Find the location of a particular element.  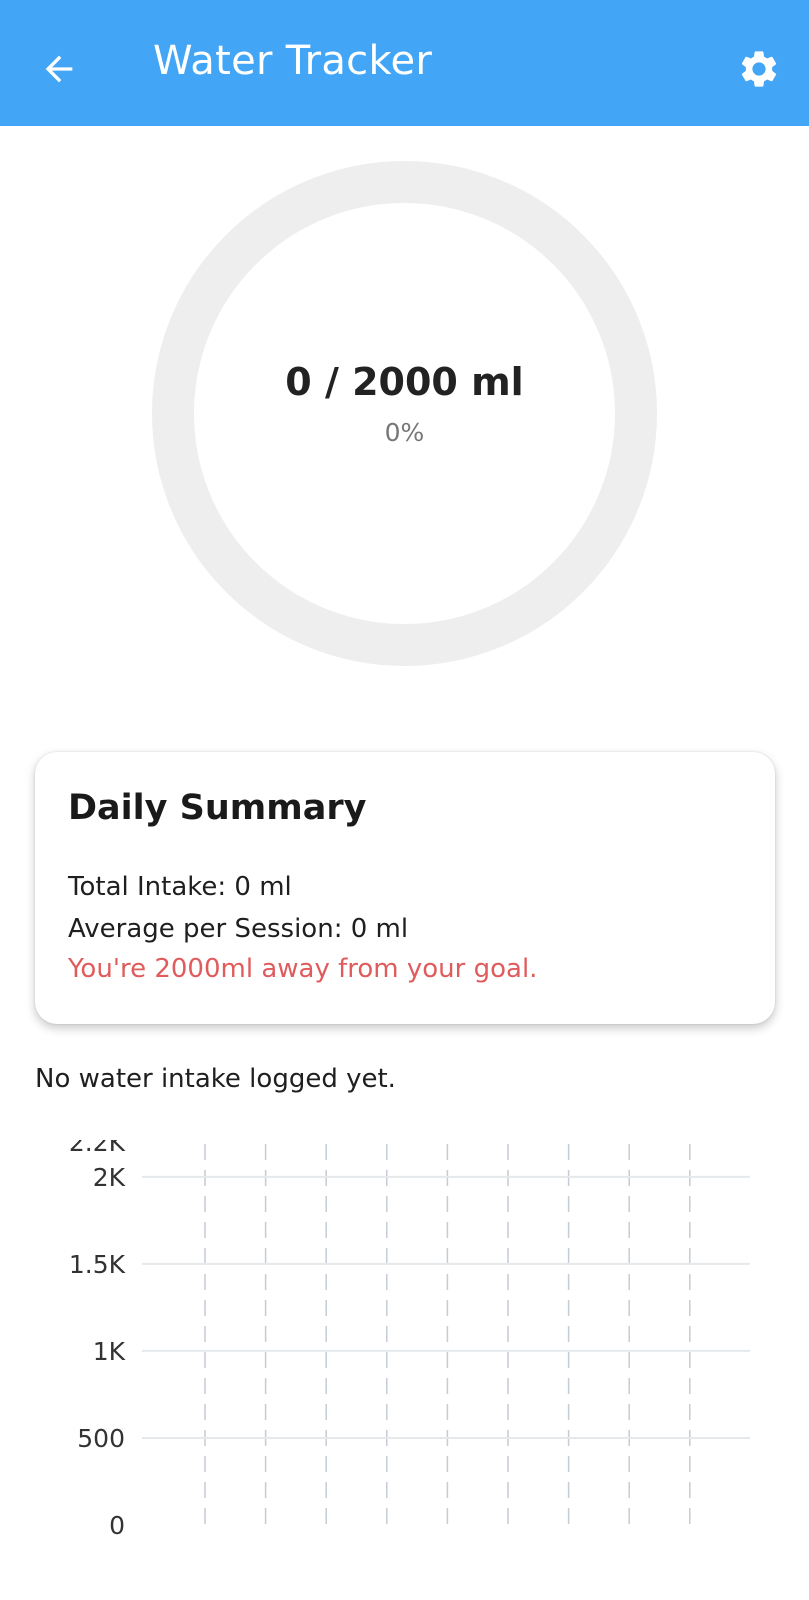

average-session-text: Average per Session: 0 ml is located at coordinates (238, 929).